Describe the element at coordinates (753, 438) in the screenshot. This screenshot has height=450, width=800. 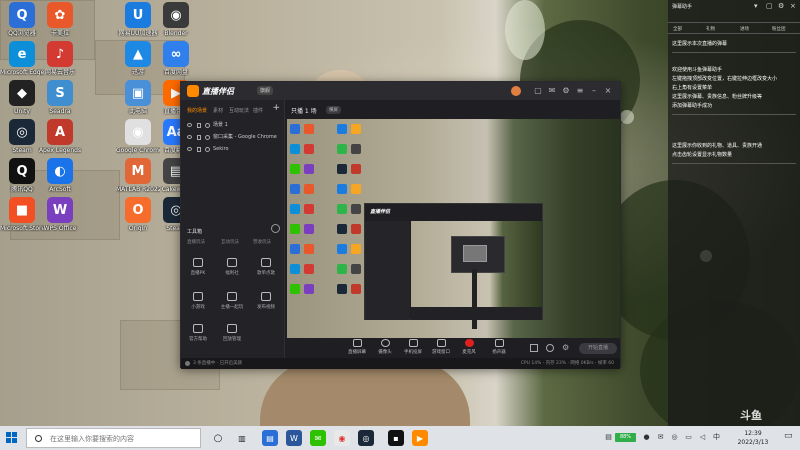
I see `taskbar-clock: 12:39 2022/3/13` at that location.